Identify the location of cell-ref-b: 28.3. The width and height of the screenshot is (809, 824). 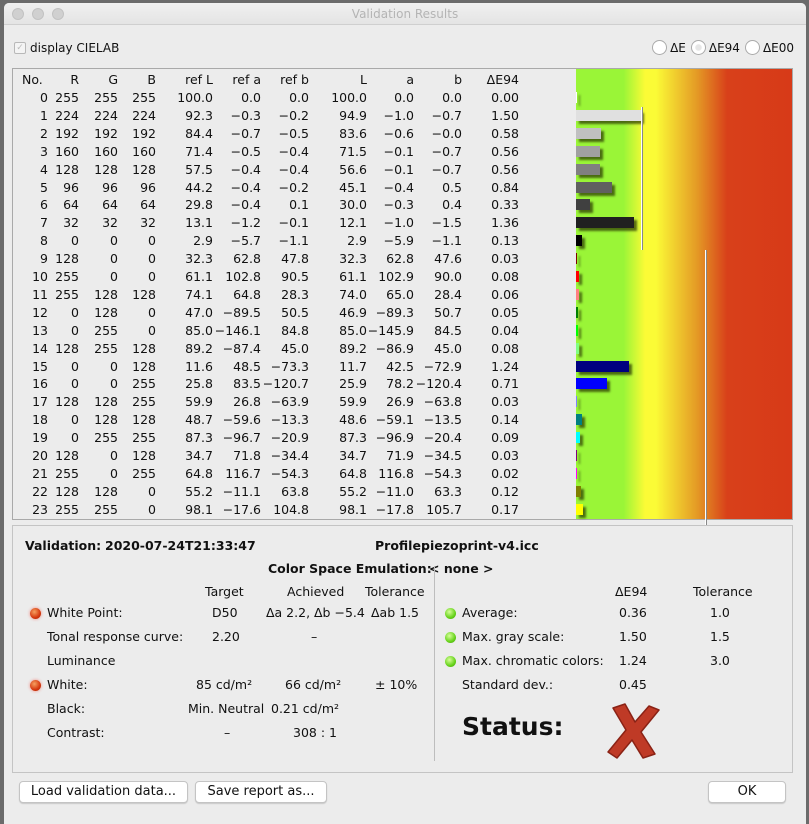
(295, 294).